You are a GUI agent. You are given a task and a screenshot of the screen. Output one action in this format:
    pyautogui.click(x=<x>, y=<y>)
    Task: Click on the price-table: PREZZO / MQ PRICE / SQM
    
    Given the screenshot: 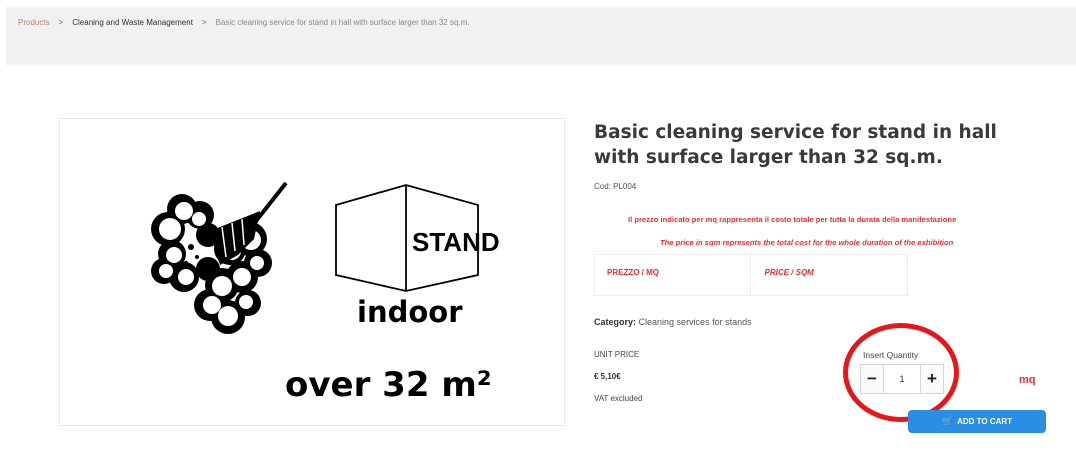 What is the action you would take?
    pyautogui.click(x=751, y=275)
    